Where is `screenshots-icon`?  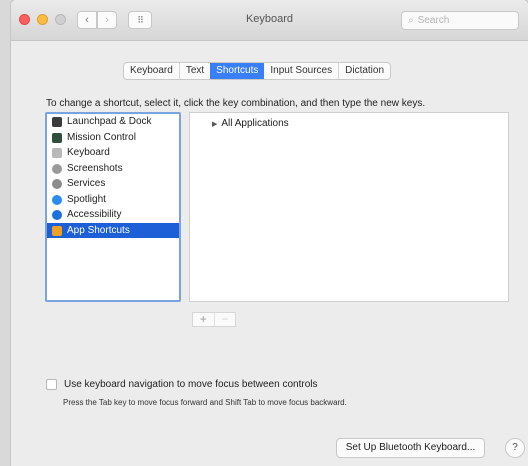
screenshots-icon is located at coordinates (57, 168).